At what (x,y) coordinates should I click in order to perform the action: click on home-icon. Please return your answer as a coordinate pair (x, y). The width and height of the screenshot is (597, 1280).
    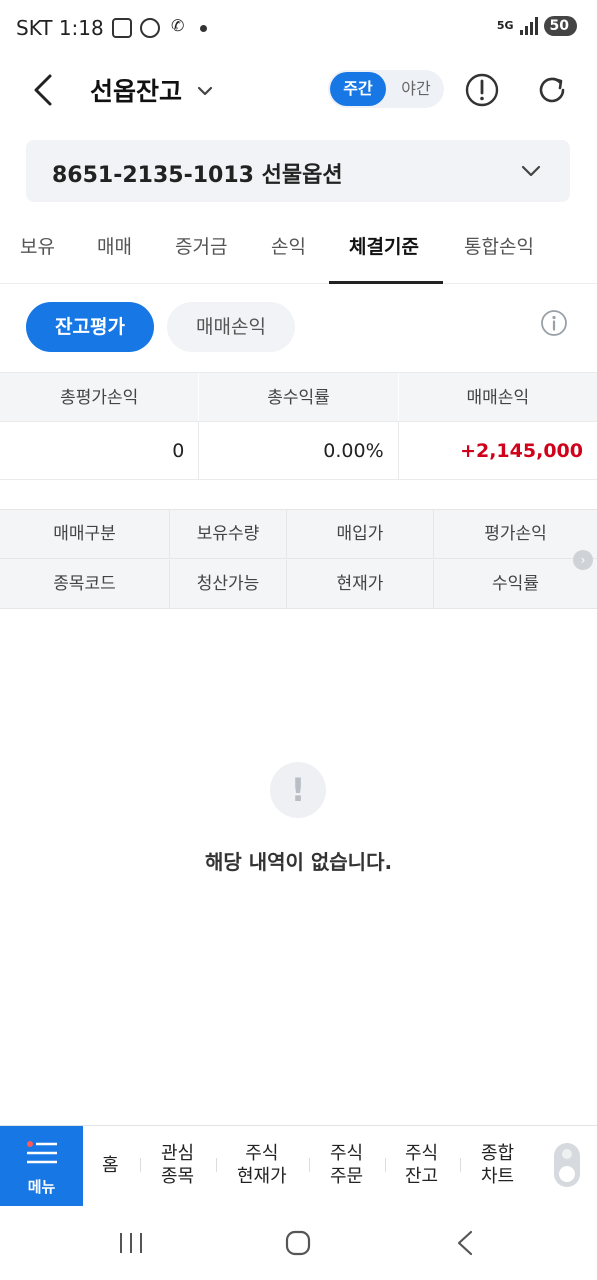
    Looking at the image, I should click on (298, 1243).